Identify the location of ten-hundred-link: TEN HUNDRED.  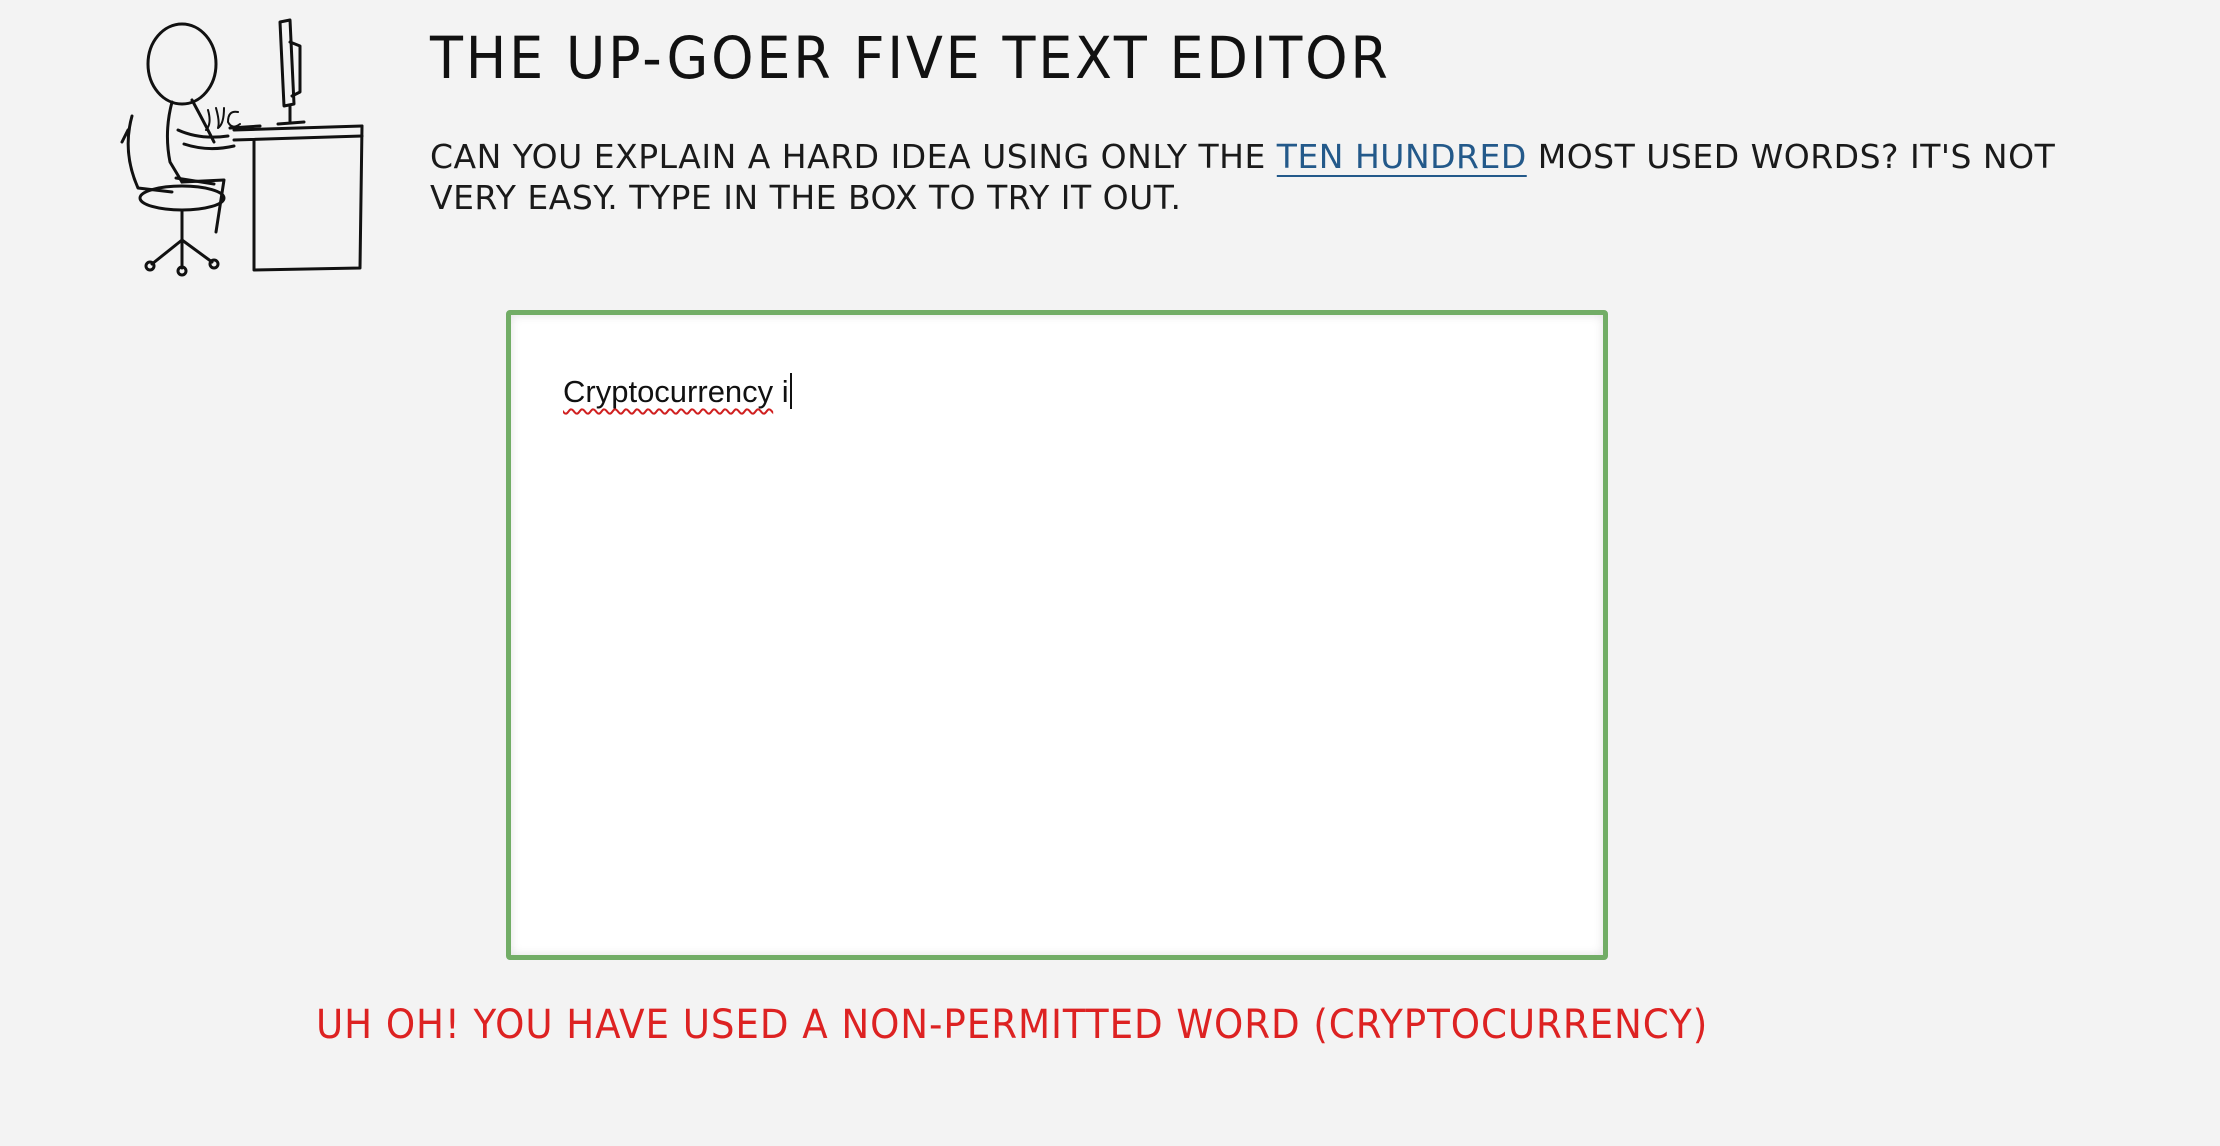
(1402, 156).